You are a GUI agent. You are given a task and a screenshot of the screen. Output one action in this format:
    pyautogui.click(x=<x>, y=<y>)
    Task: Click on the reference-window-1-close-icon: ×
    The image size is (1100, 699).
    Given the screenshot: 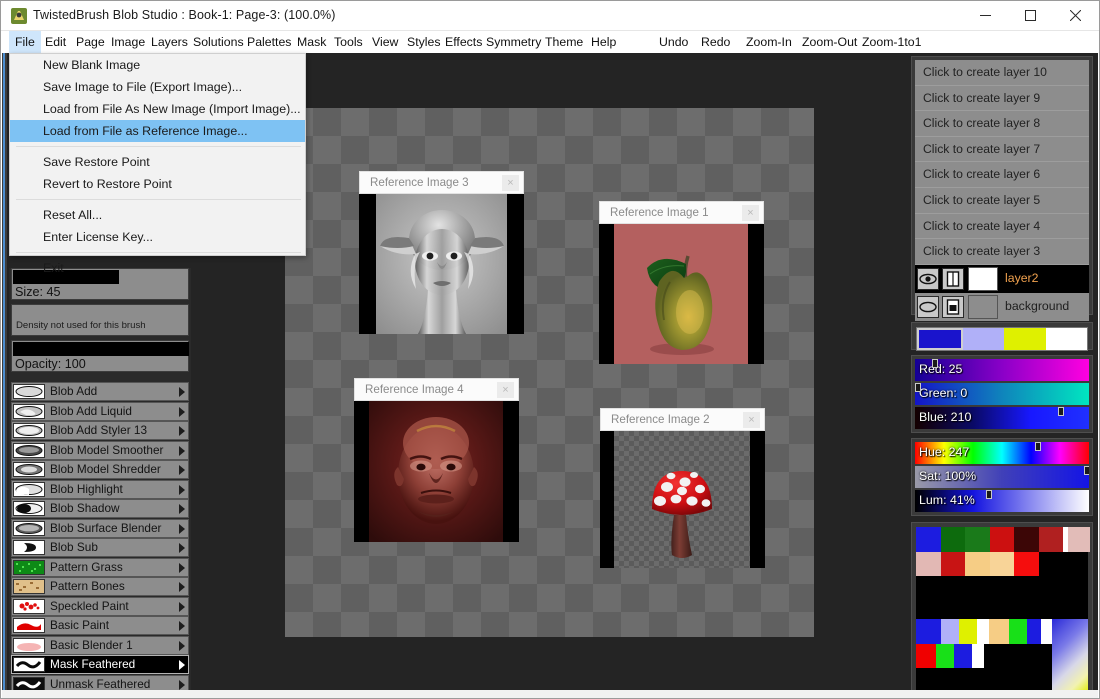 What is the action you would take?
    pyautogui.click(x=750, y=213)
    